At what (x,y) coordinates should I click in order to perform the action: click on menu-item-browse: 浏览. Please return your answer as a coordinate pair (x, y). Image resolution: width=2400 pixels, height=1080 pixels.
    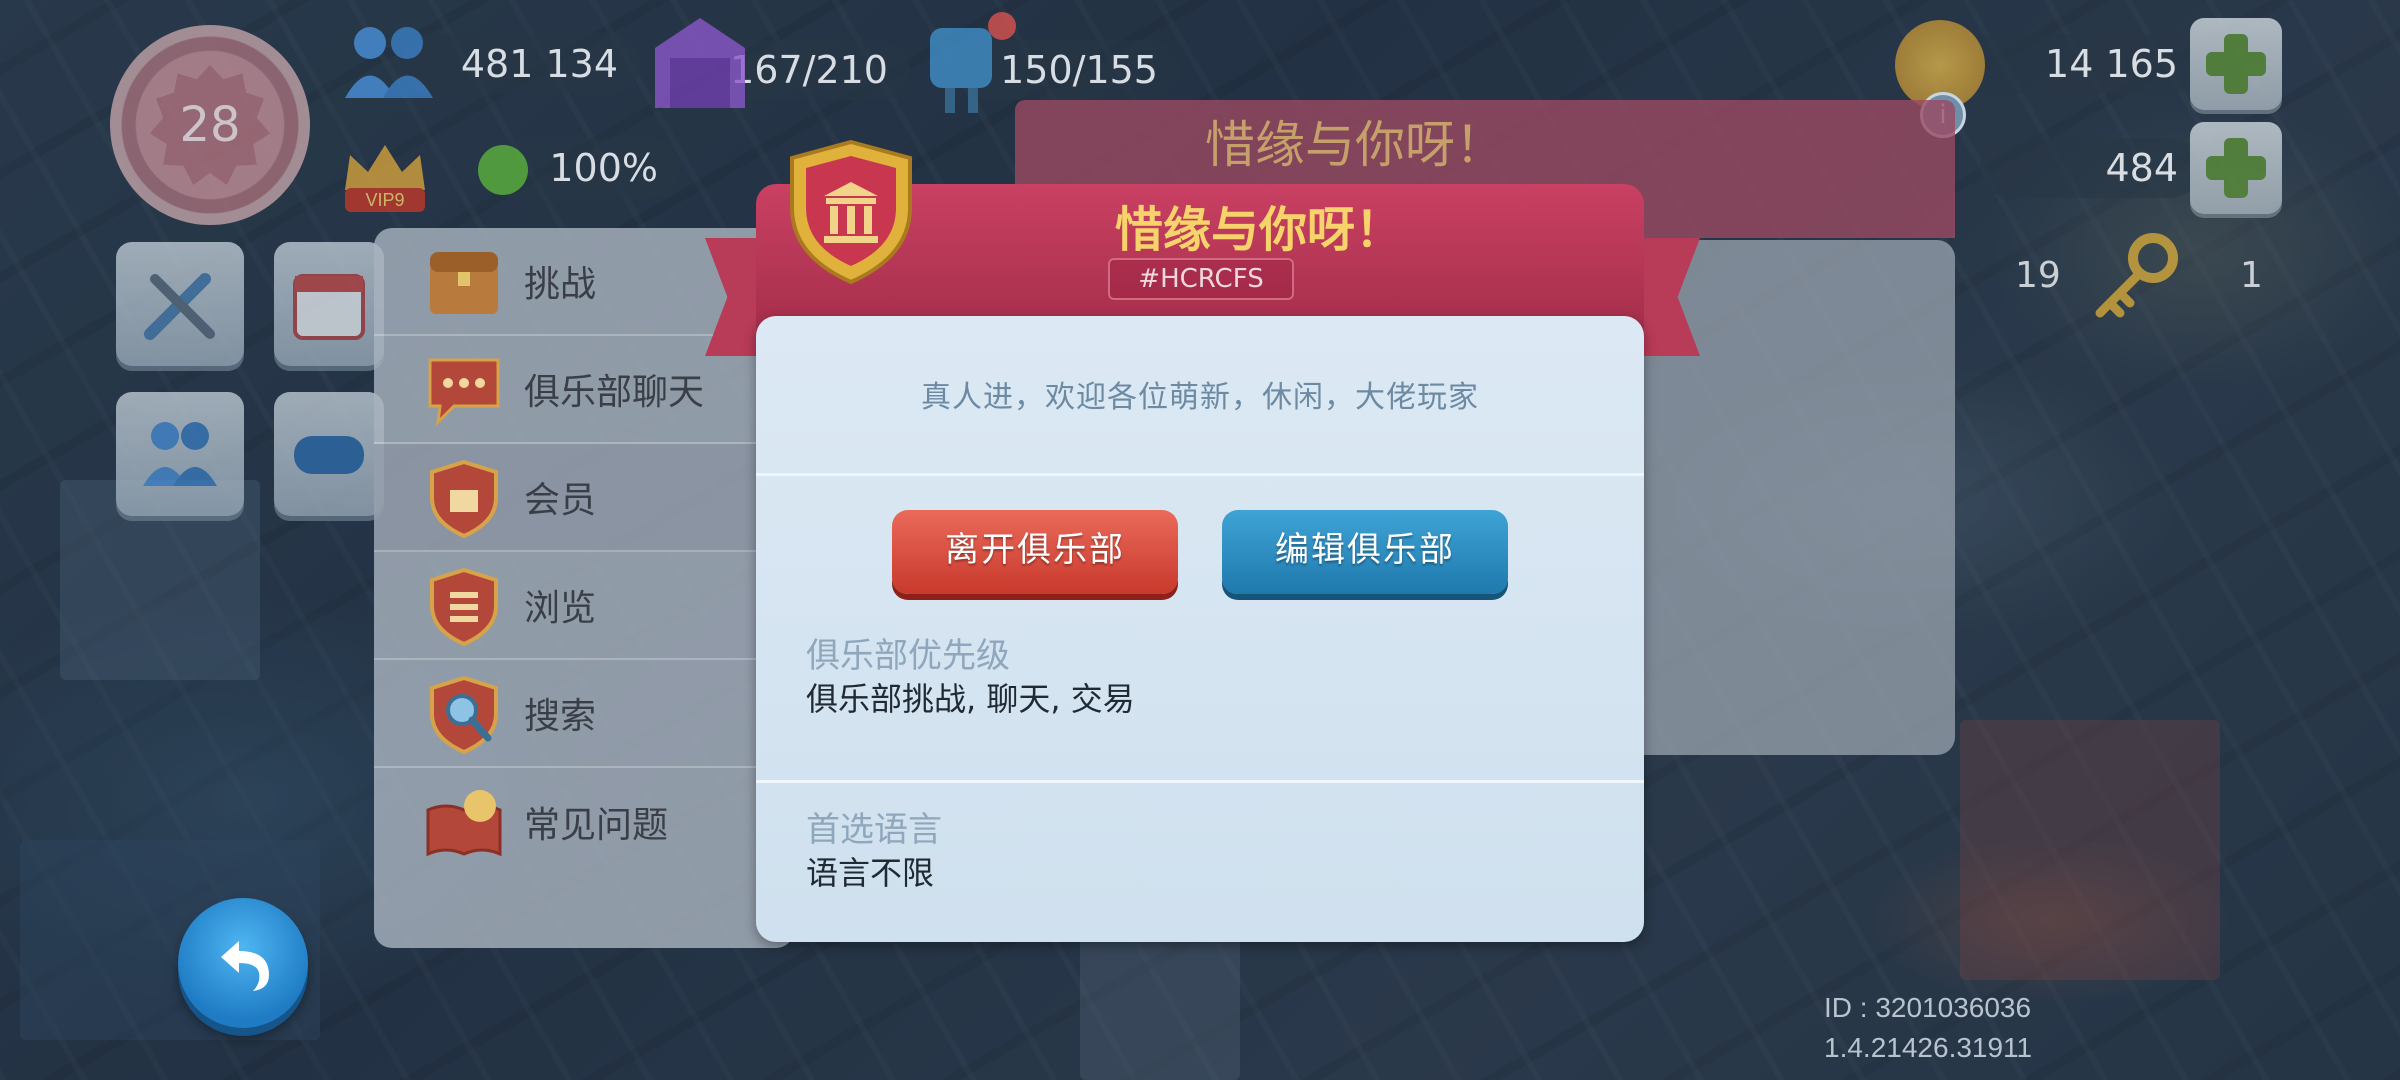
    Looking at the image, I should click on (584, 606).